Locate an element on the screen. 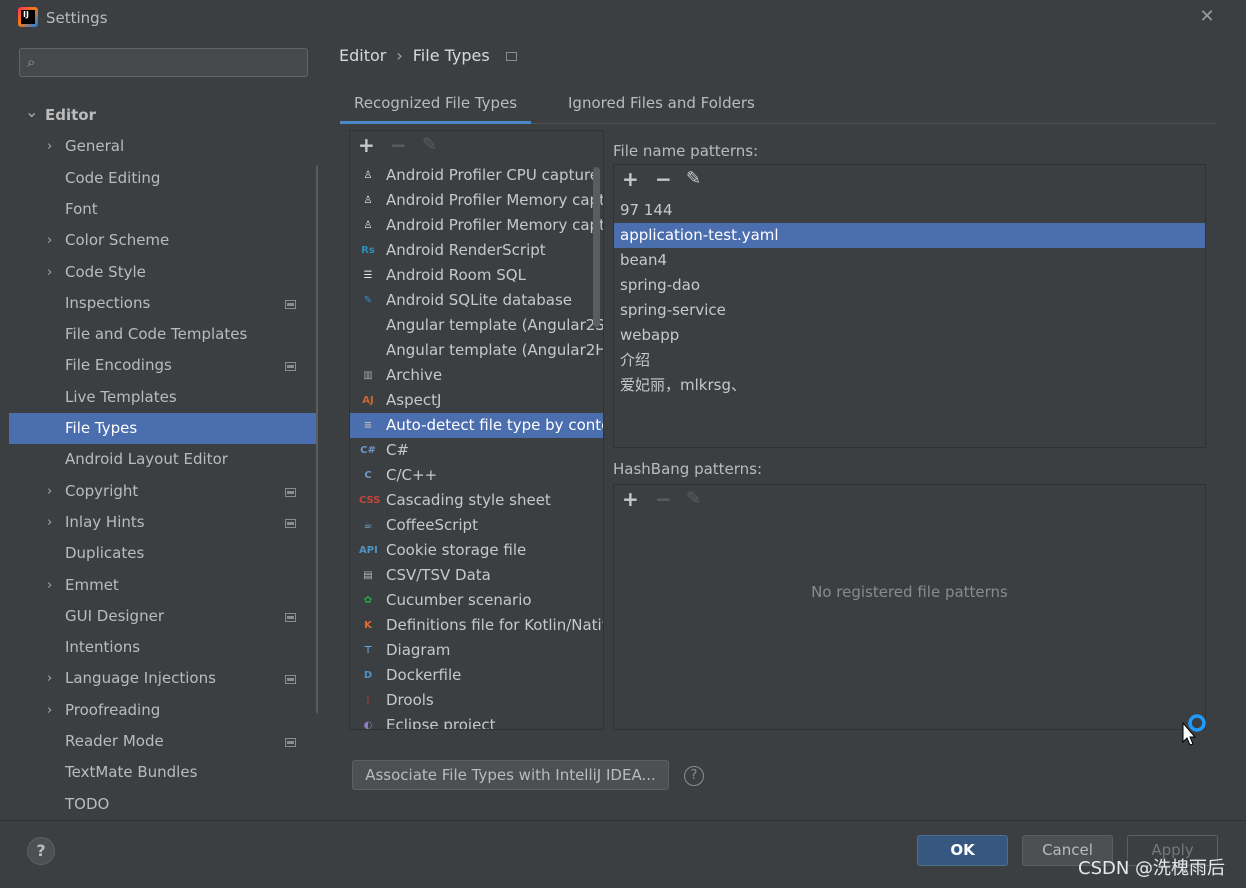  file-type-row: CSS Cascading style sheet is located at coordinates (476, 500).